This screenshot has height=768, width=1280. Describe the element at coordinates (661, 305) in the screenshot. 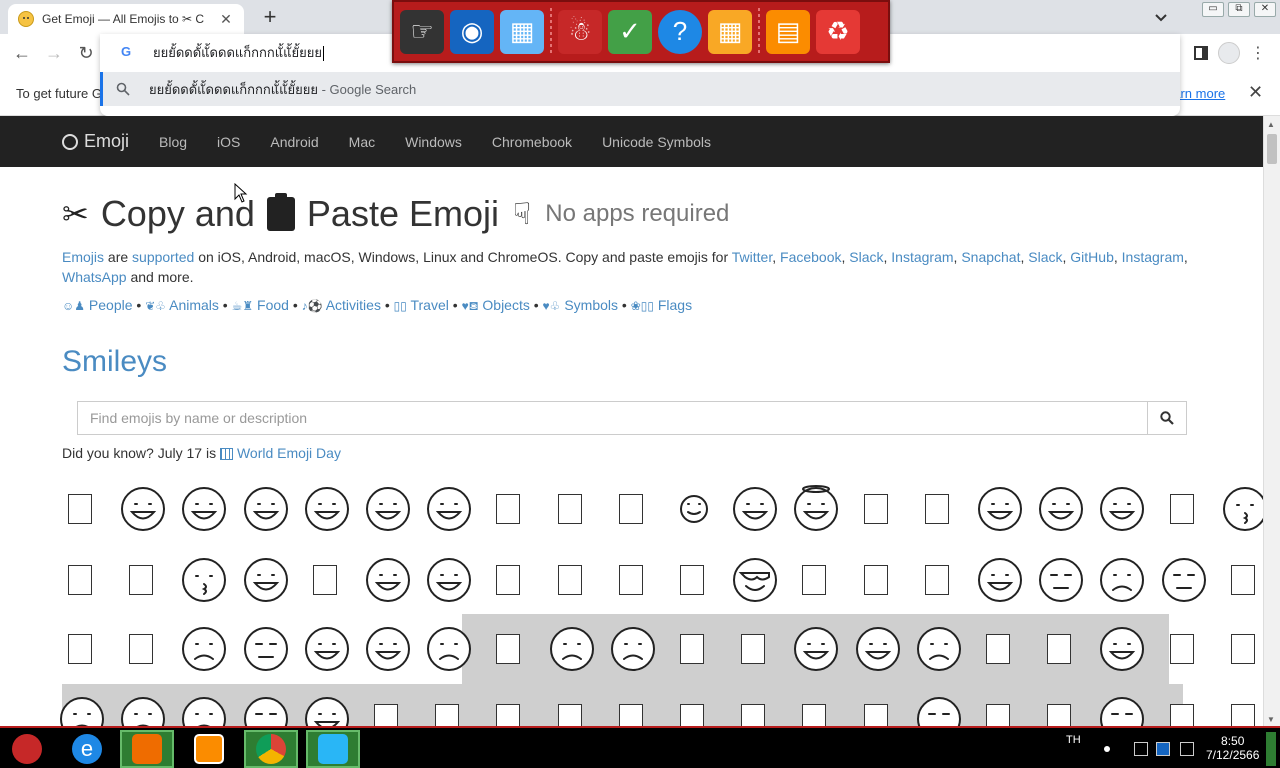

I see `category-flags: ❀▯▯ Flags` at that location.